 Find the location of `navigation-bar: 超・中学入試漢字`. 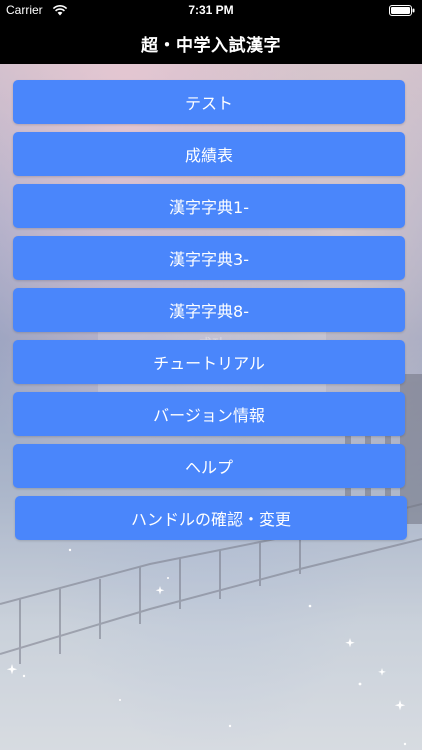

navigation-bar: 超・中学入試漢字 is located at coordinates (211, 42).